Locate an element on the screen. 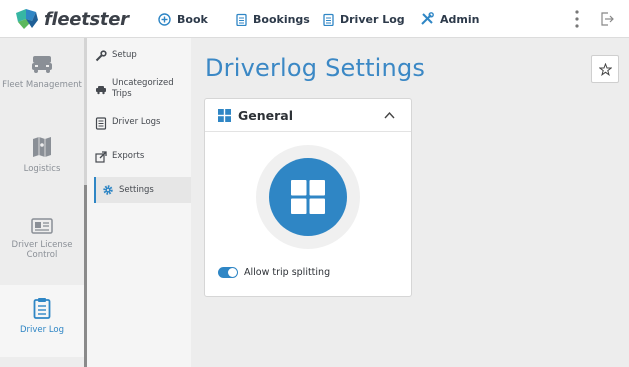 This screenshot has height=367, width=629. gear-icon is located at coordinates (108, 190).